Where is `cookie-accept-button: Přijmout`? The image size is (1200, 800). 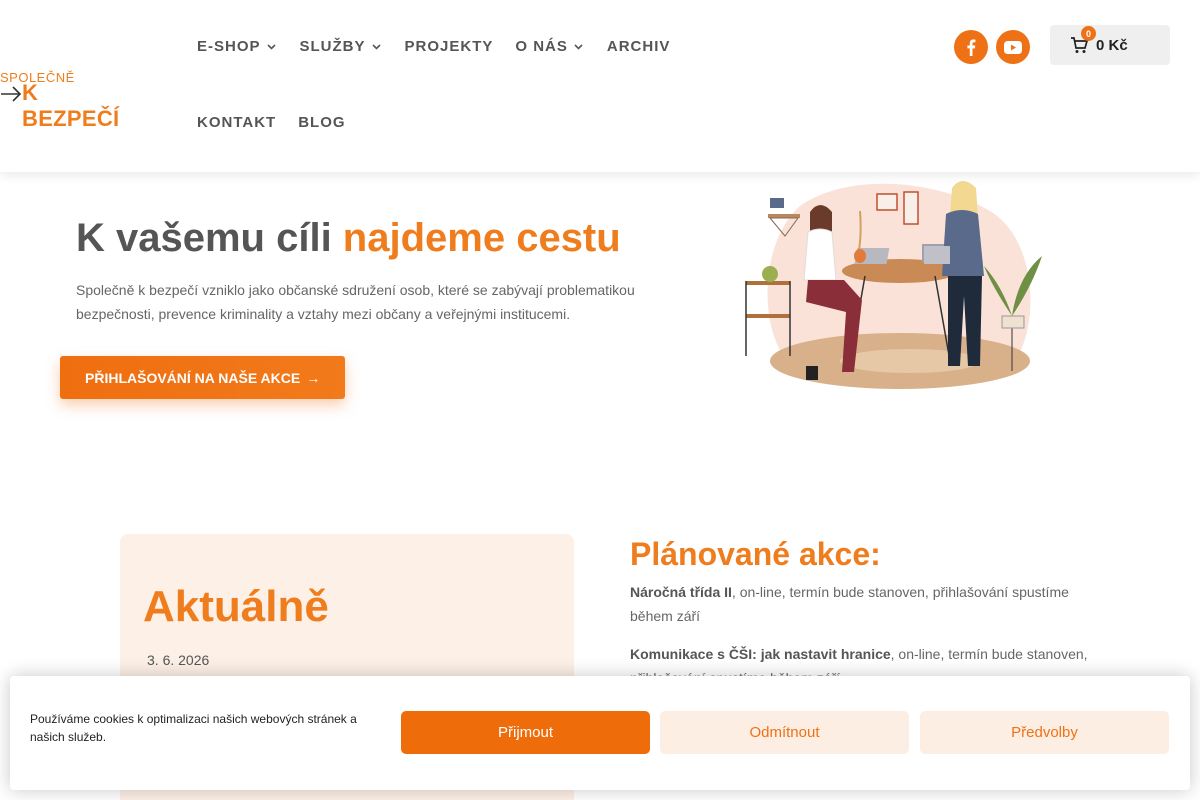 cookie-accept-button: Přijmout is located at coordinates (525, 732).